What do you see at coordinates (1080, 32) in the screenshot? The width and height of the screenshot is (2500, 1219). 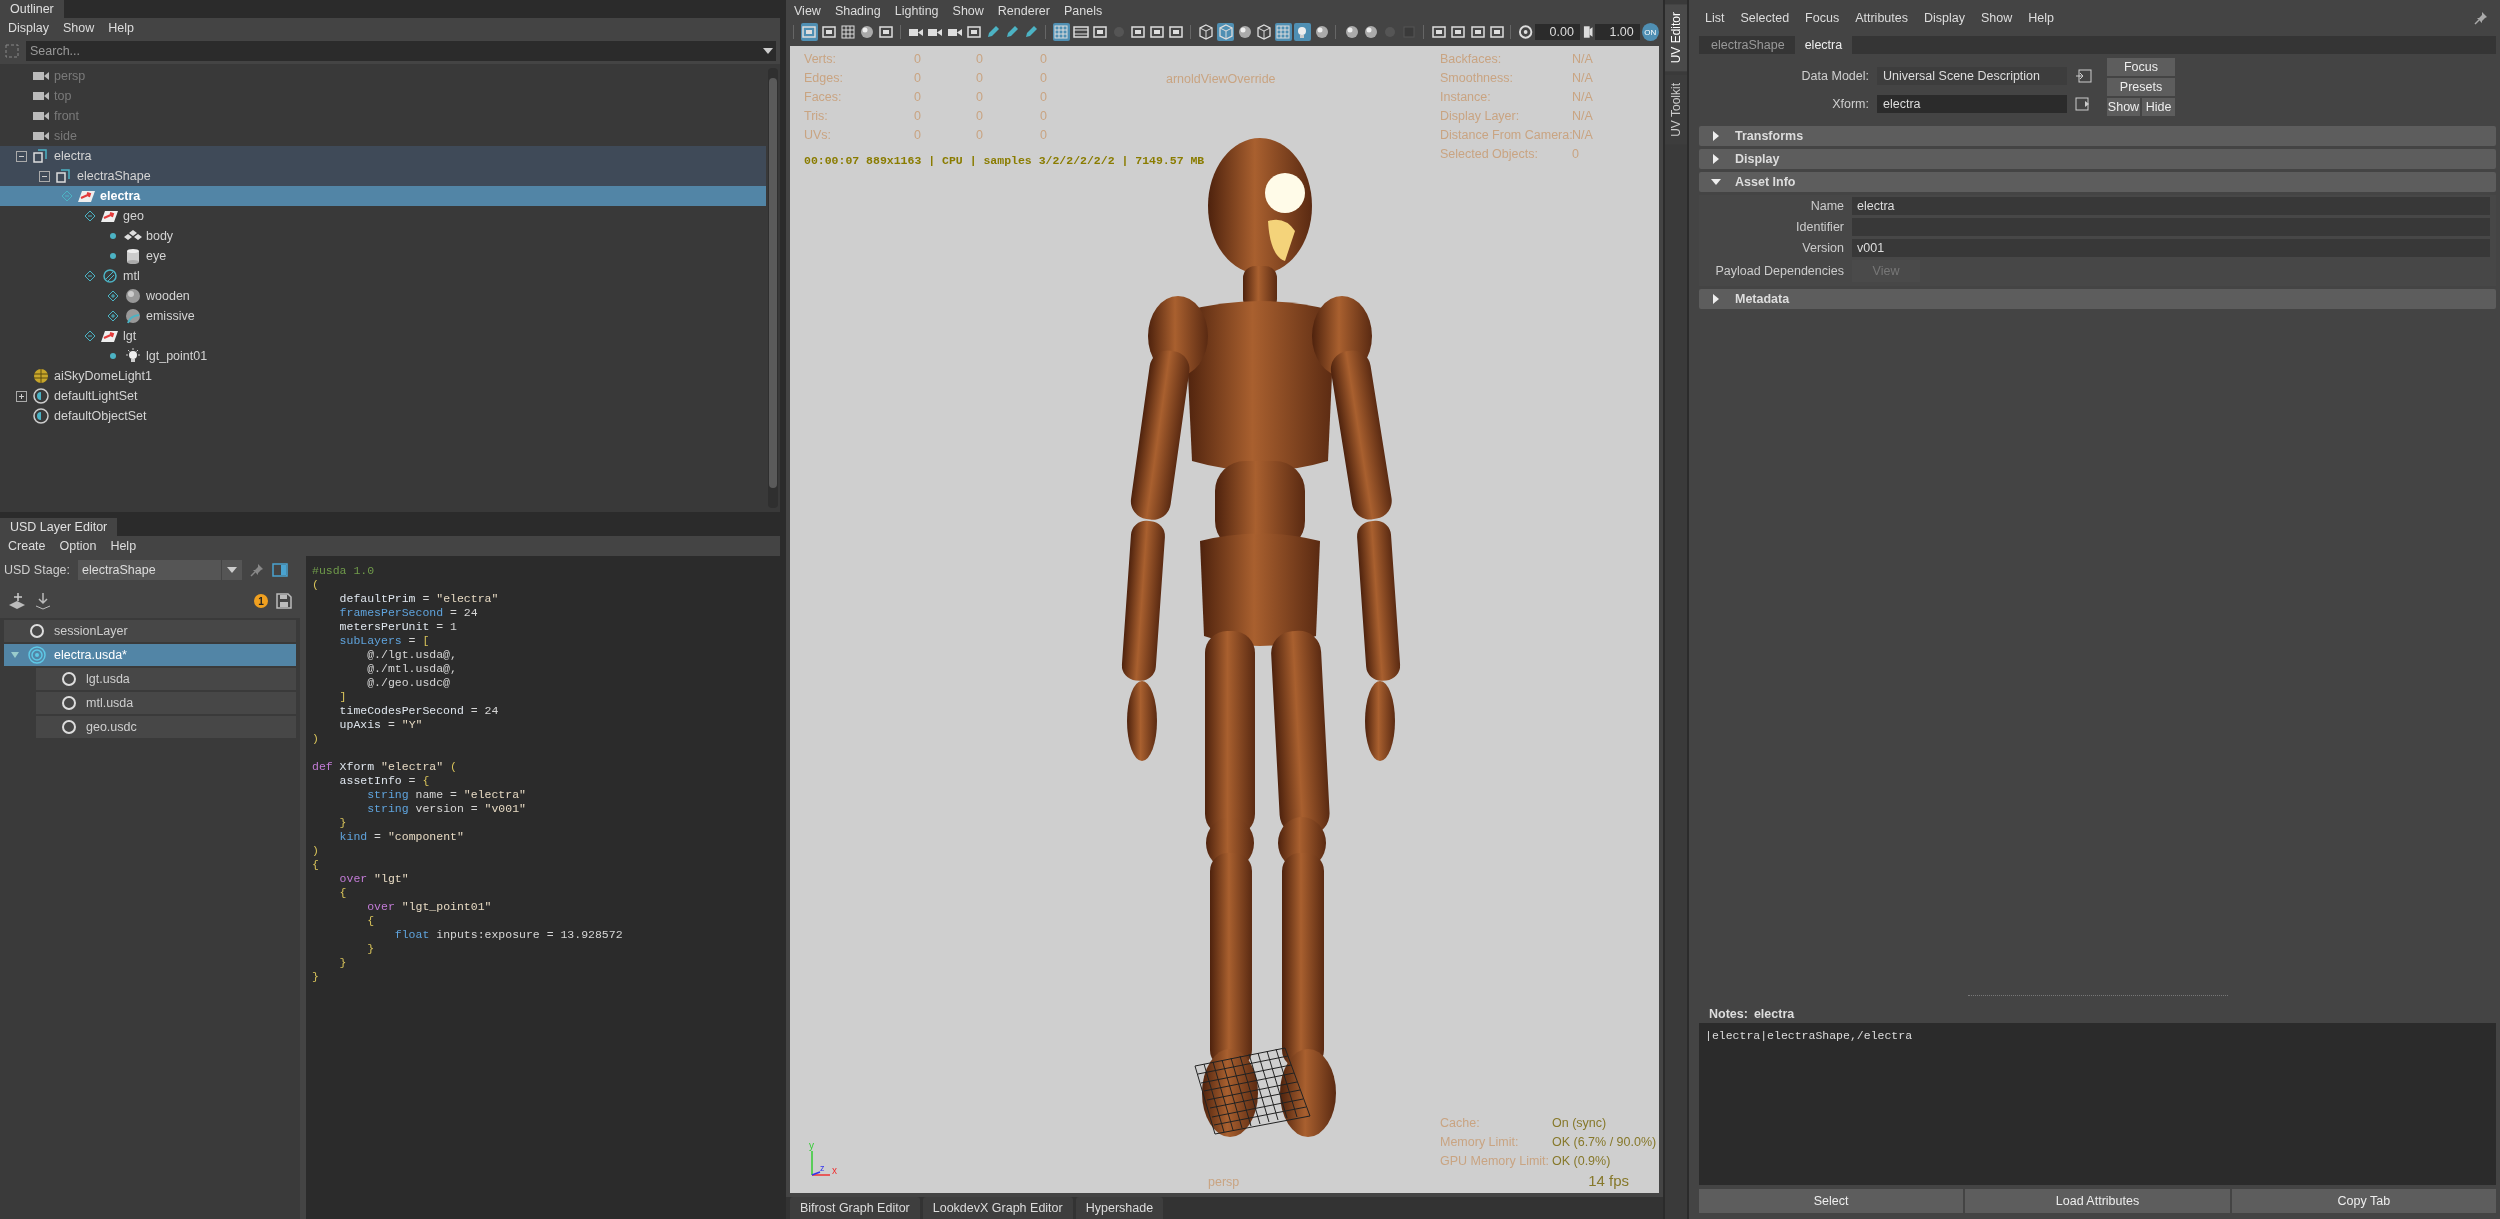 I see `film-icon` at bounding box center [1080, 32].